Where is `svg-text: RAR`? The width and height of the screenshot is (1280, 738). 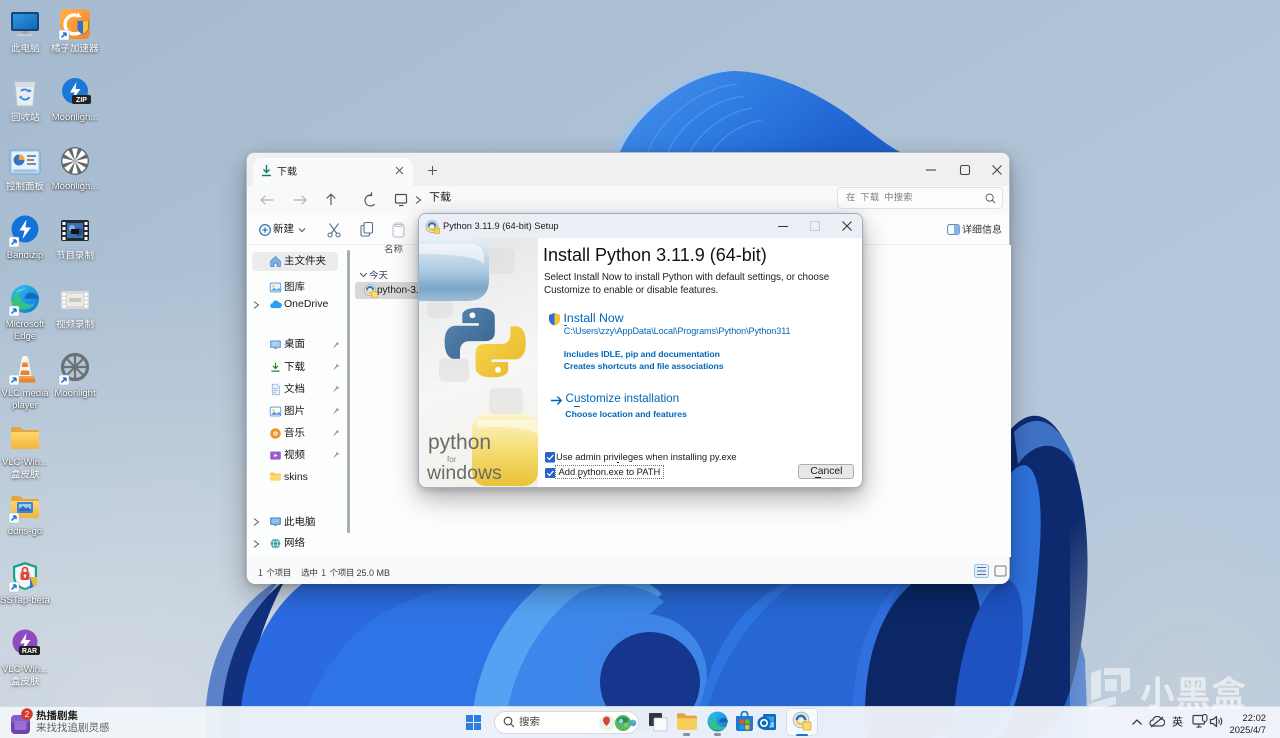 svg-text: RAR is located at coordinates (29, 651).